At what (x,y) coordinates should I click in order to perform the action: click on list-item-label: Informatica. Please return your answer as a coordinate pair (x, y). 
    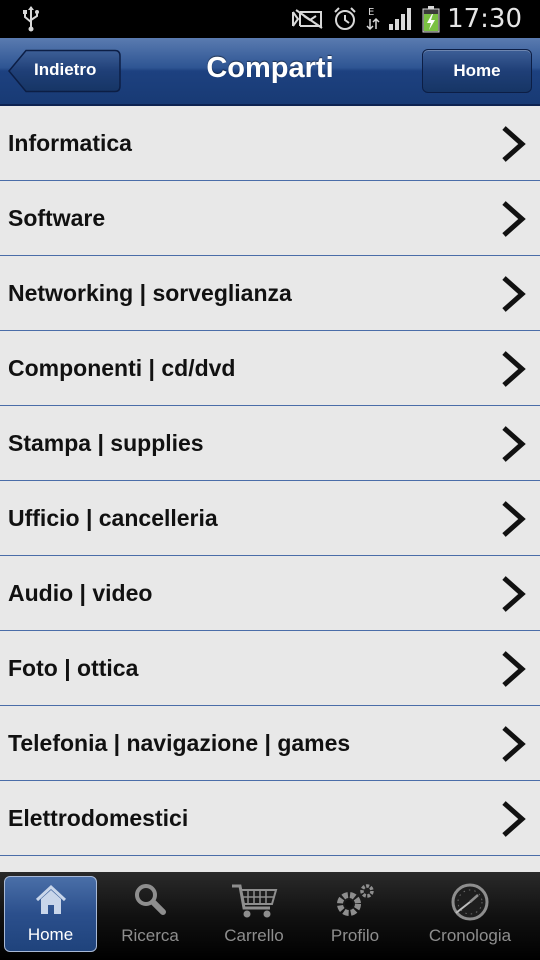
    Looking at the image, I should click on (70, 143).